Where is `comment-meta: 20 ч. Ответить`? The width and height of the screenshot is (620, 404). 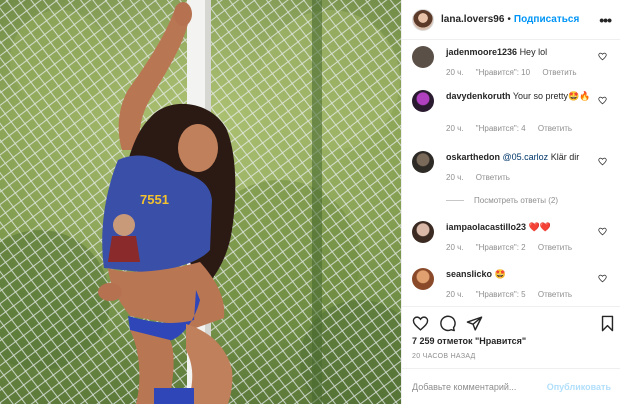
comment-meta: 20 ч. Ответить is located at coordinates (478, 177).